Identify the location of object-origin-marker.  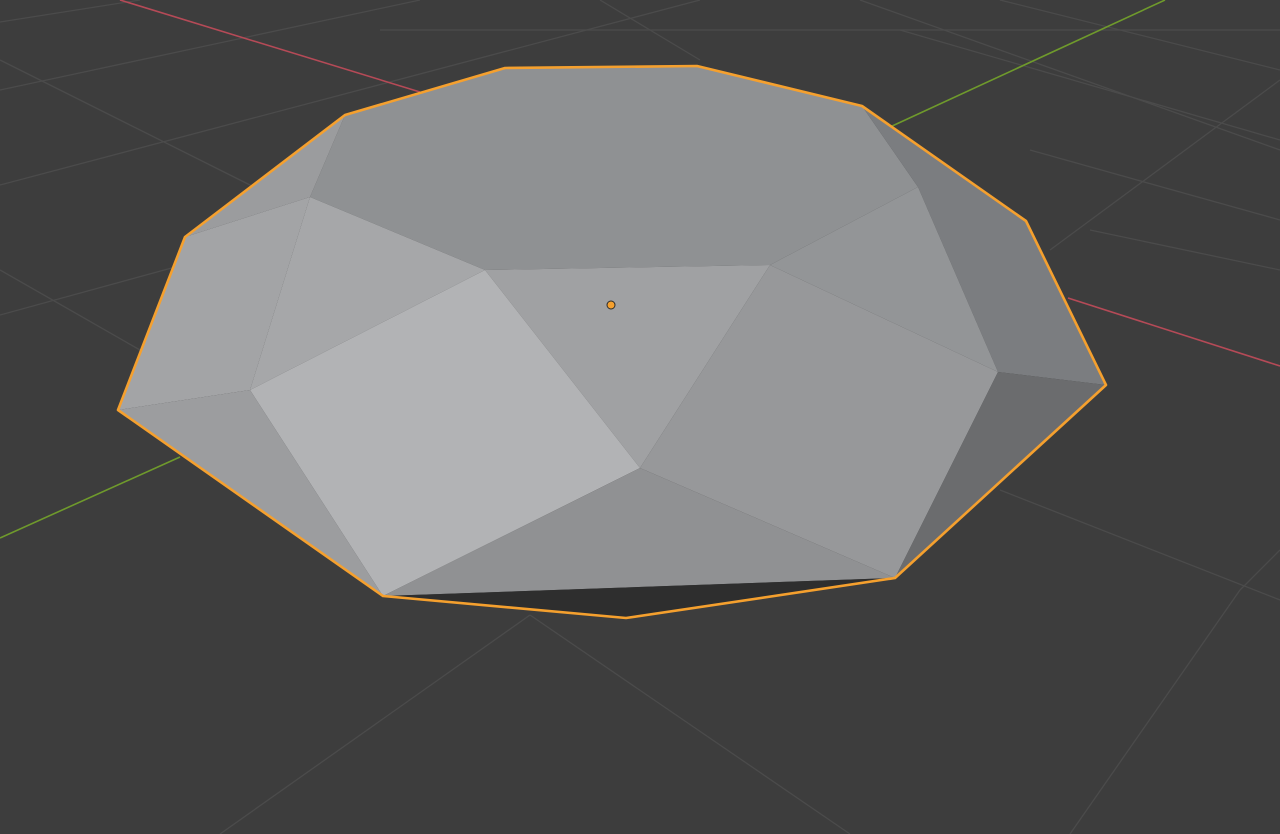
(611, 305).